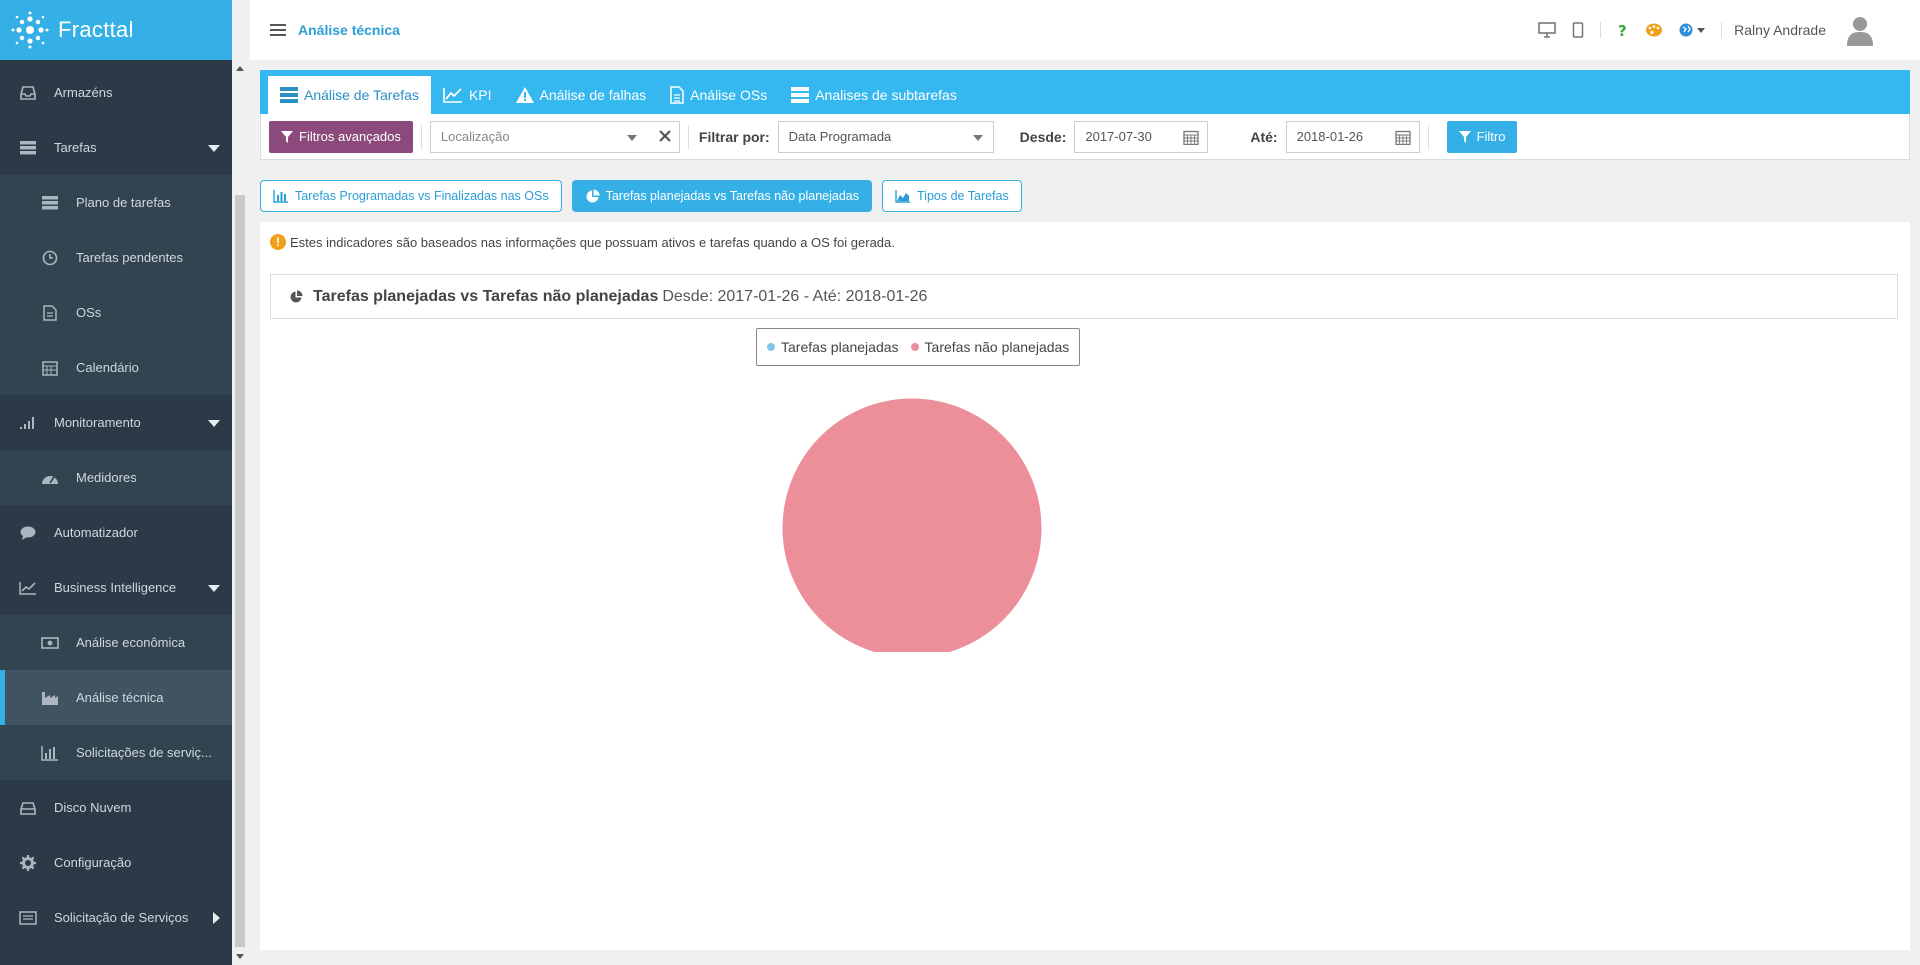 The width and height of the screenshot is (1920, 965). I want to click on to-date-value: 2018-01-26, so click(1330, 136).